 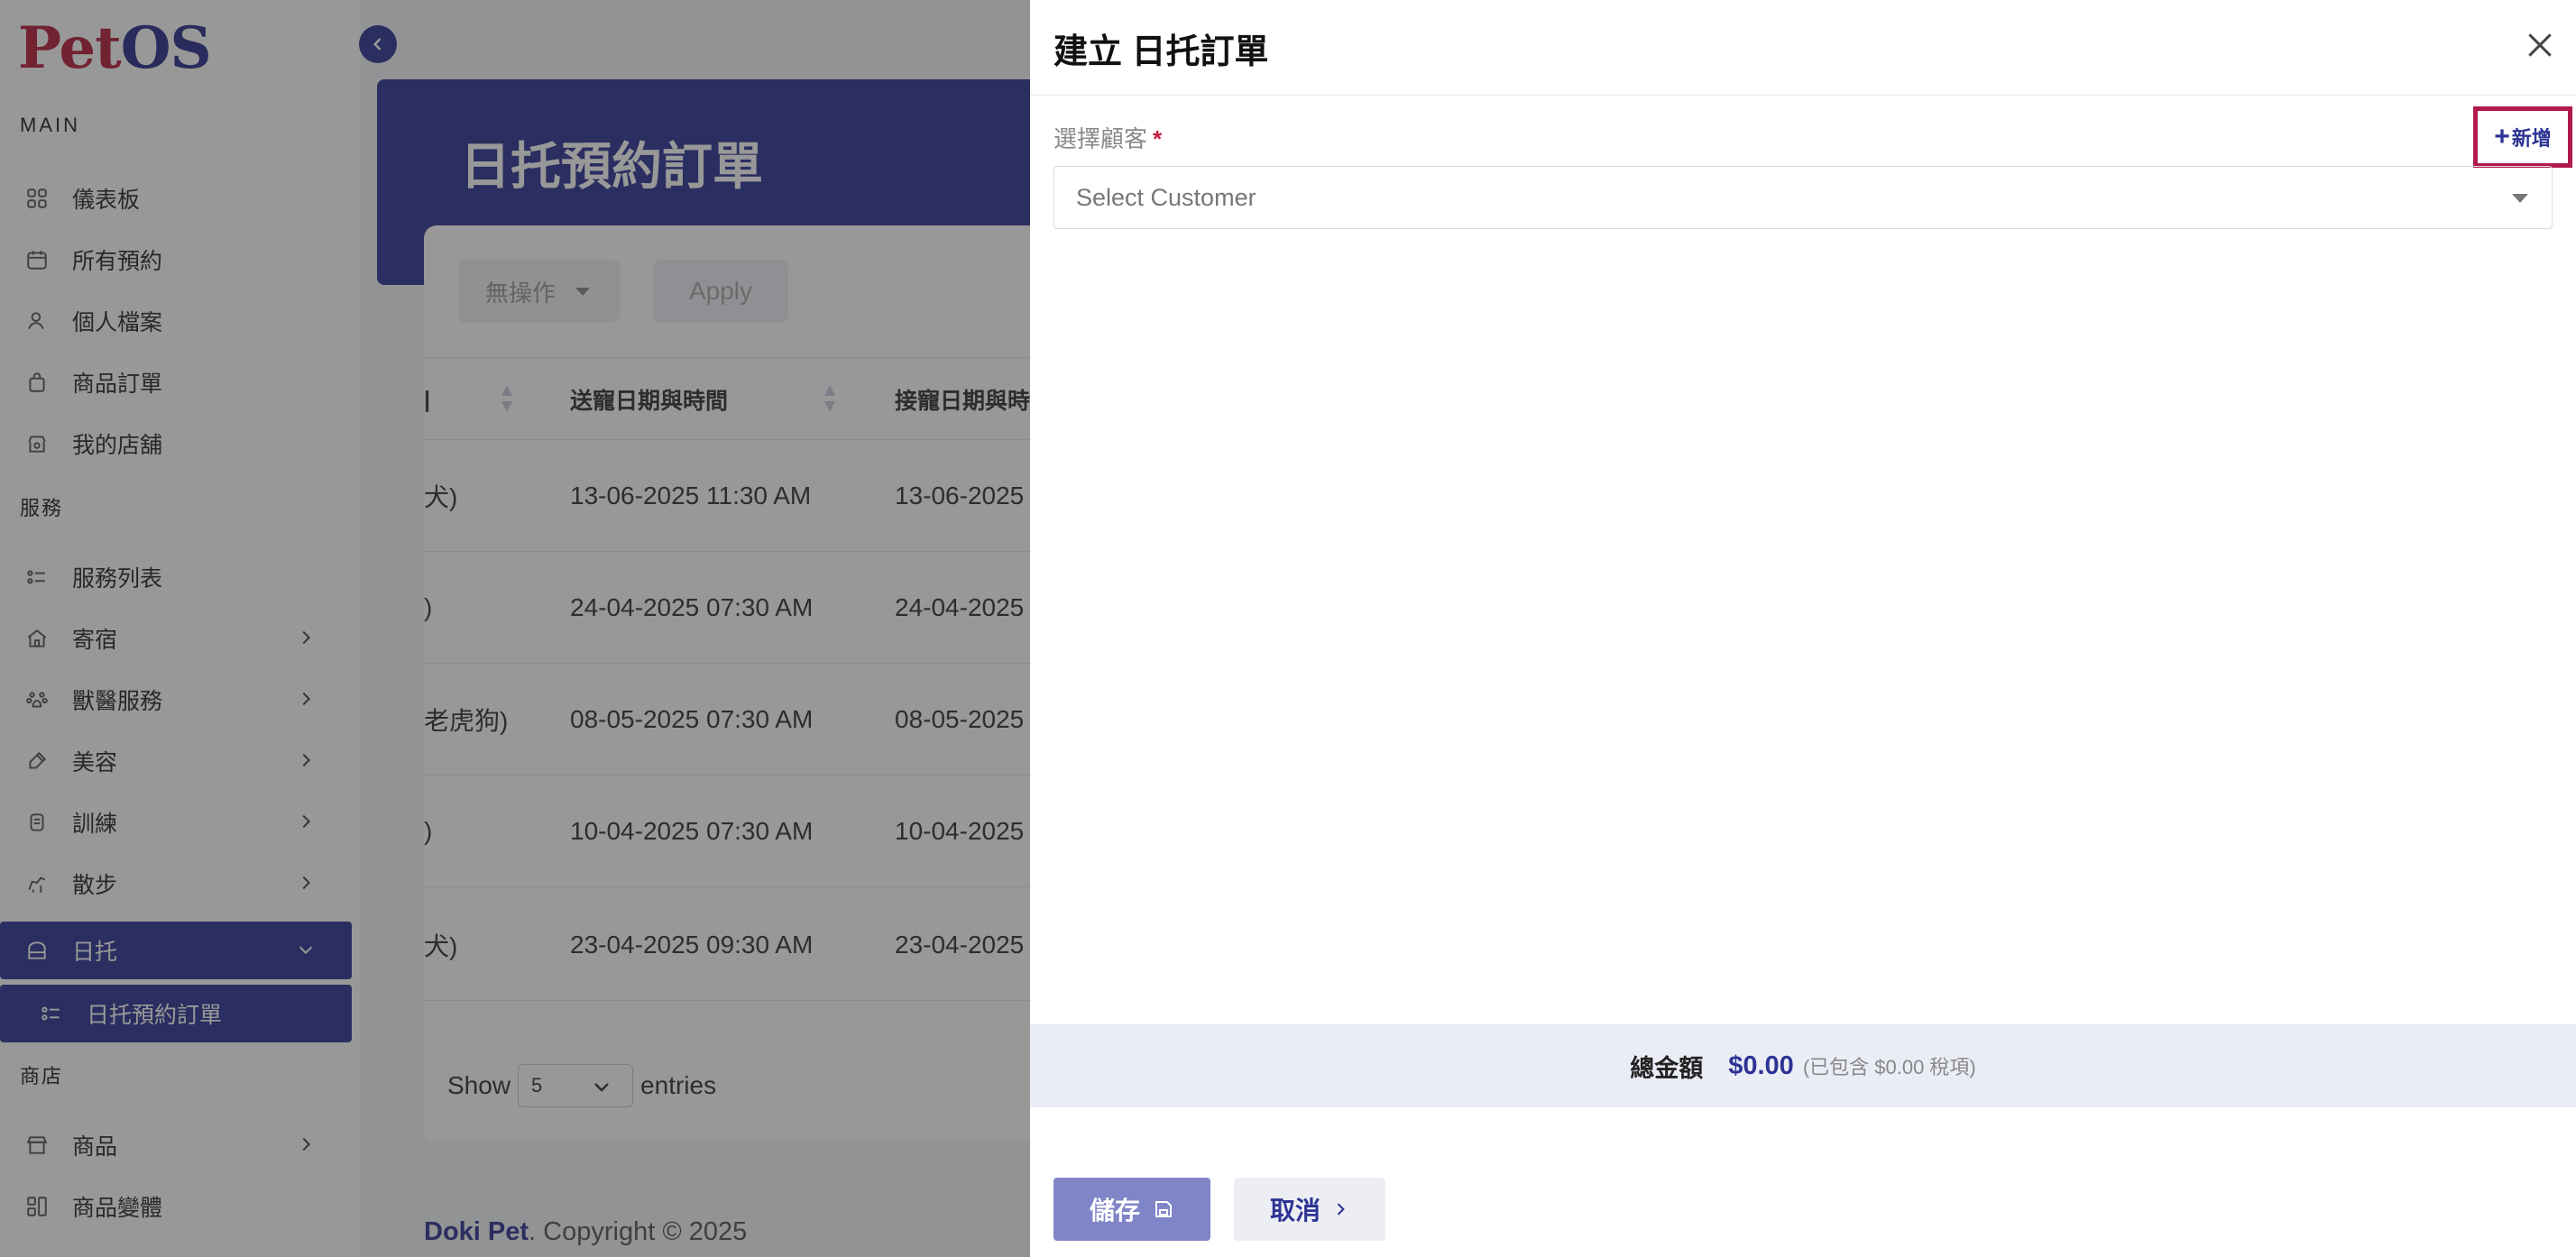 What do you see at coordinates (1341, 1209) in the screenshot?
I see `chevron-right-icon` at bounding box center [1341, 1209].